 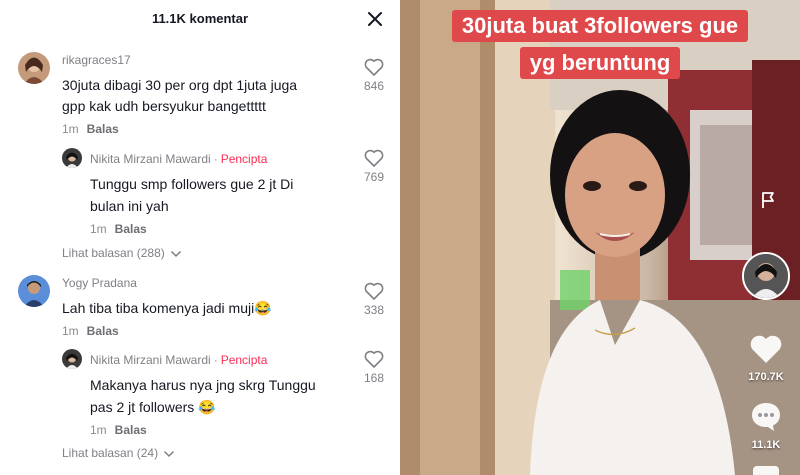 What do you see at coordinates (167, 308) in the screenshot?
I see `comment-text-line: Lah tiba tiba komenya jadi muji😂` at bounding box center [167, 308].